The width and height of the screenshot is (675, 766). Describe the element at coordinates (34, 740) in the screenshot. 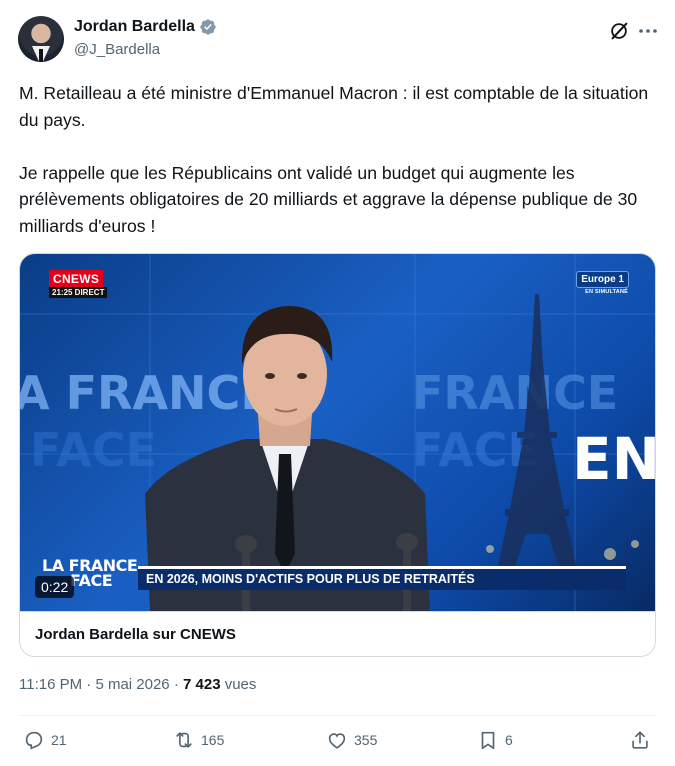

I see `reply-icon` at that location.